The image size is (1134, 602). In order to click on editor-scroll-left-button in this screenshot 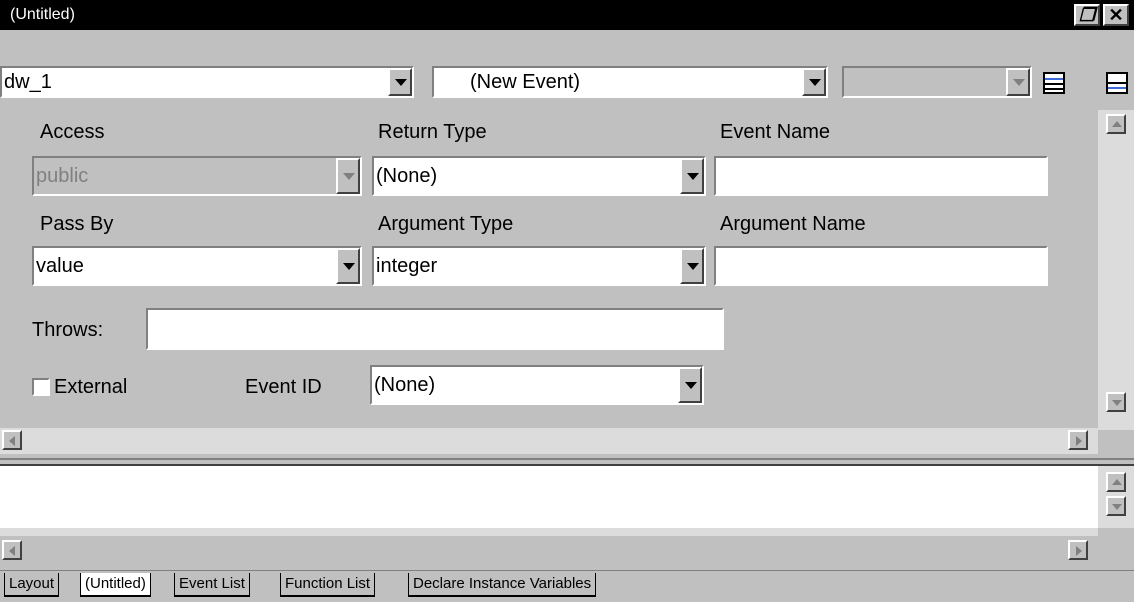, I will do `click(12, 550)`.